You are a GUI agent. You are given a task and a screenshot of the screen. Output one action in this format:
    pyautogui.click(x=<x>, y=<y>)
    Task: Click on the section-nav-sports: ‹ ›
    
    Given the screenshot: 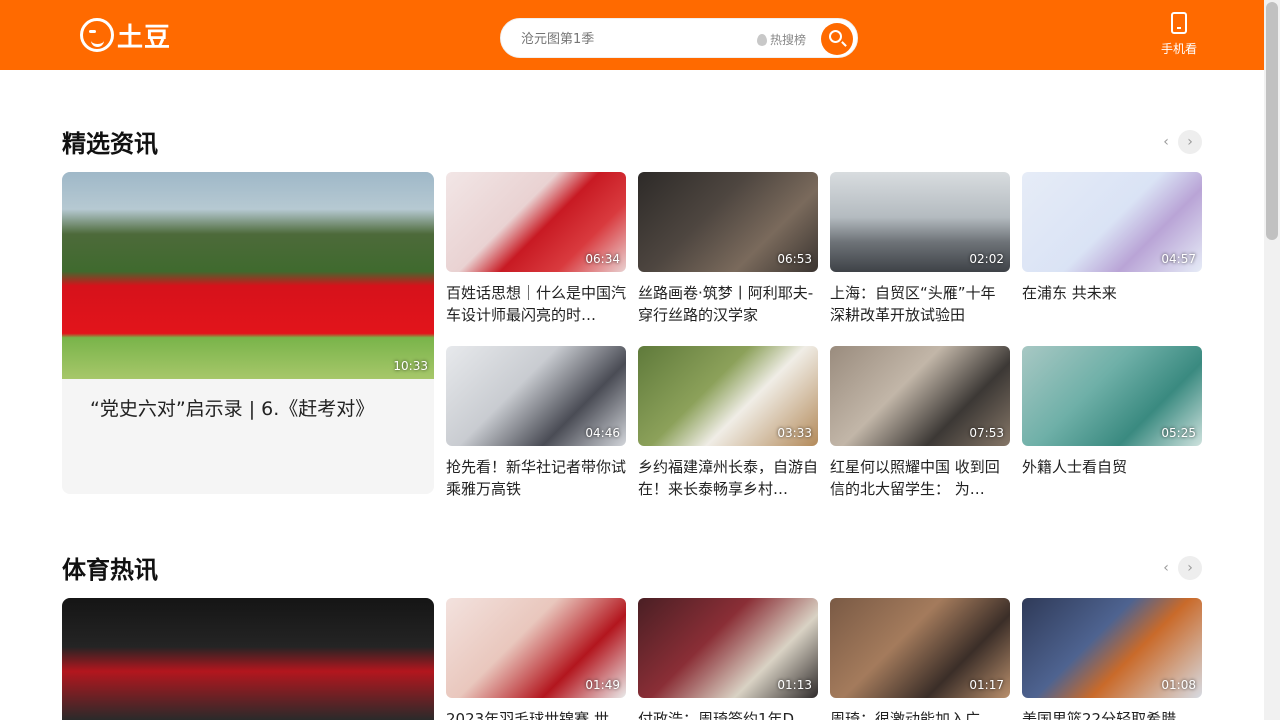 What is the action you would take?
    pyautogui.click(x=1178, y=568)
    